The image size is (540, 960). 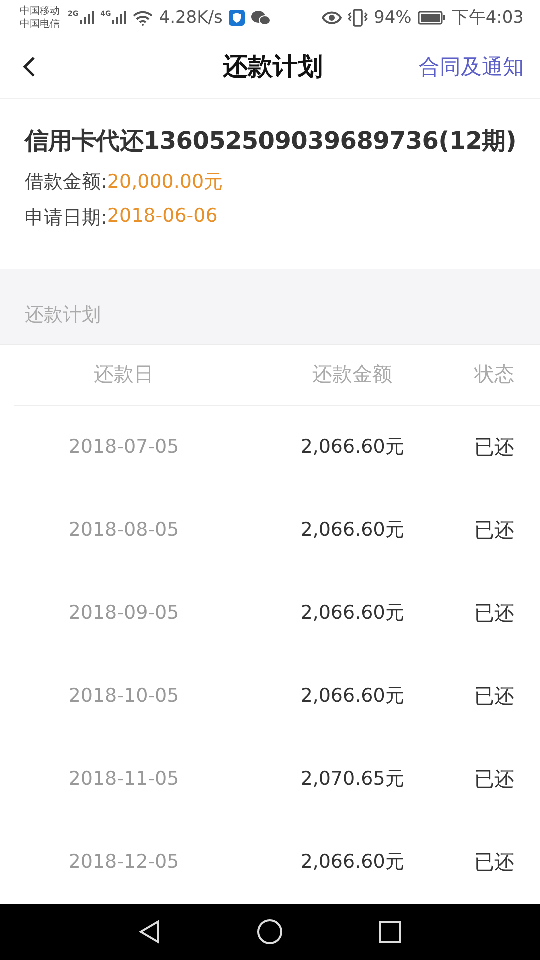 What do you see at coordinates (352, 374) in the screenshot?
I see `column-header: 还款金额` at bounding box center [352, 374].